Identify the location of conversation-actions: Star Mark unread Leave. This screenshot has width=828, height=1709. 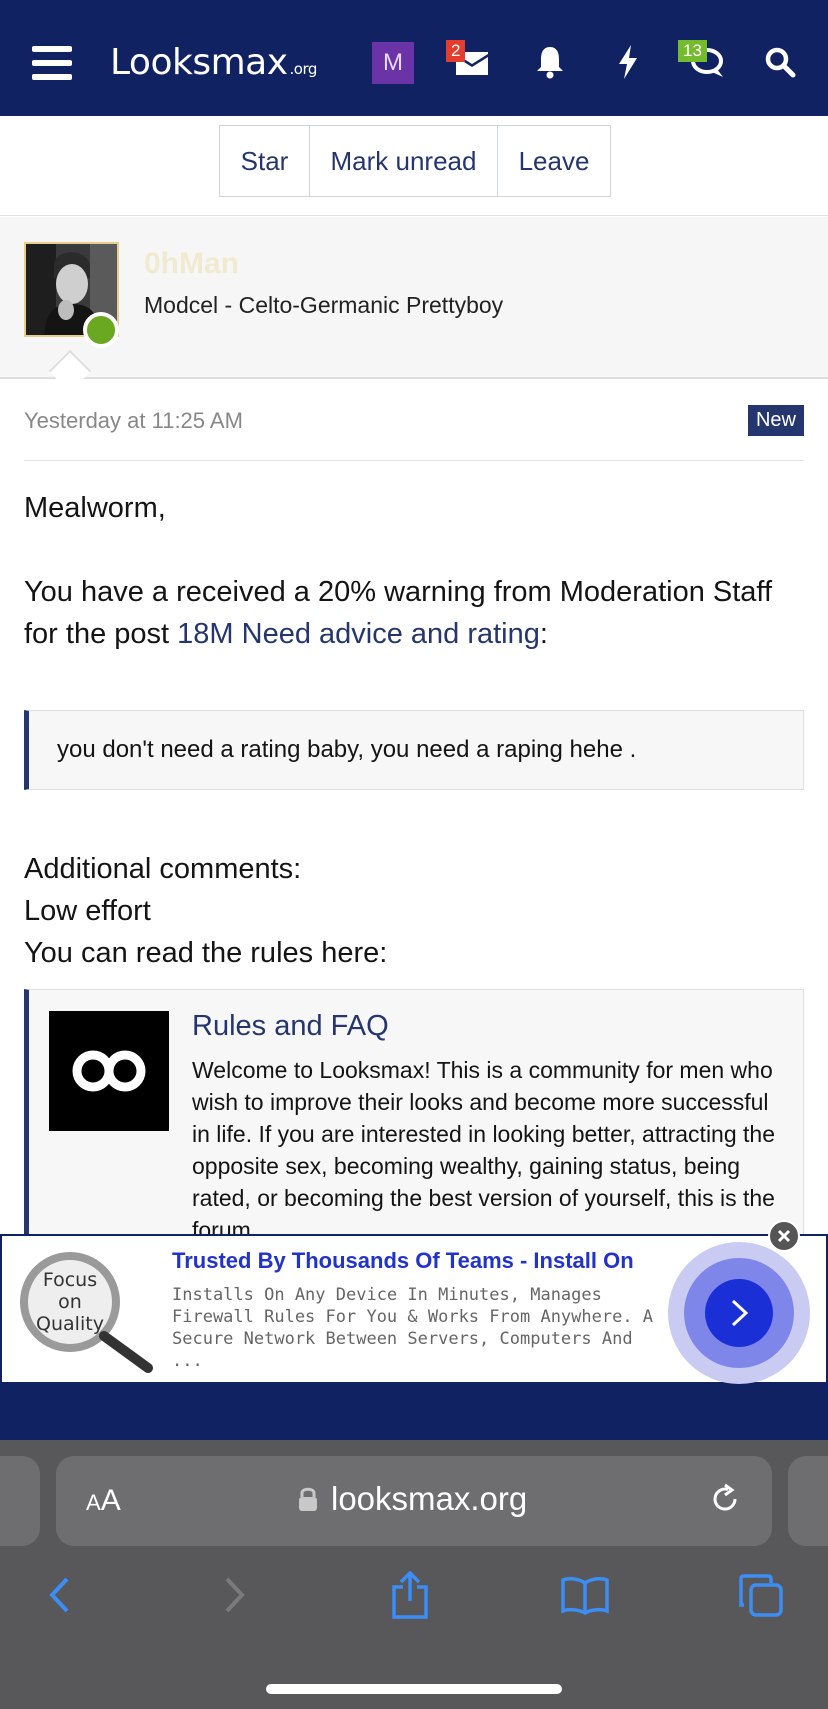
(414, 166).